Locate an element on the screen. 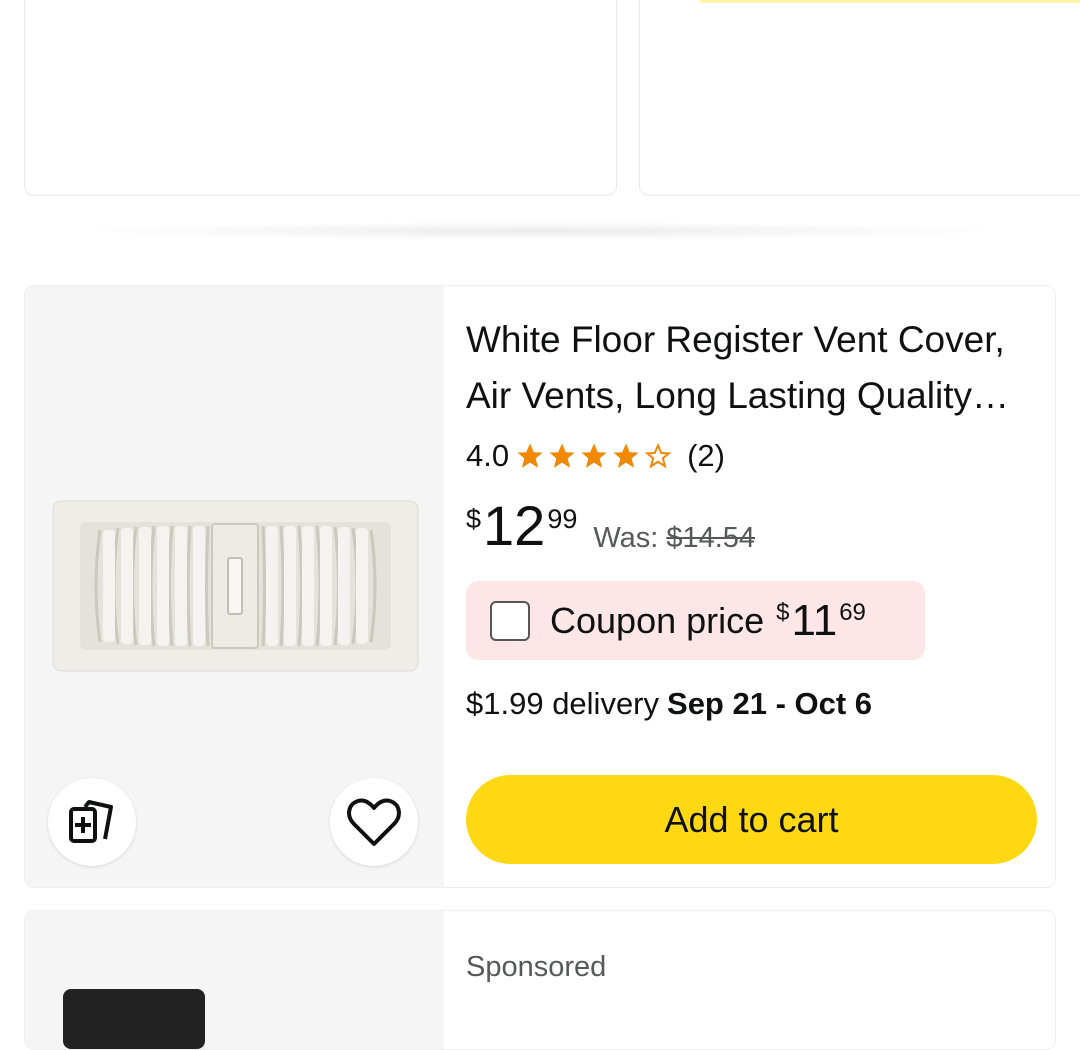 This screenshot has width=1080, height=1050. price-fraction: 99 is located at coordinates (562, 519).